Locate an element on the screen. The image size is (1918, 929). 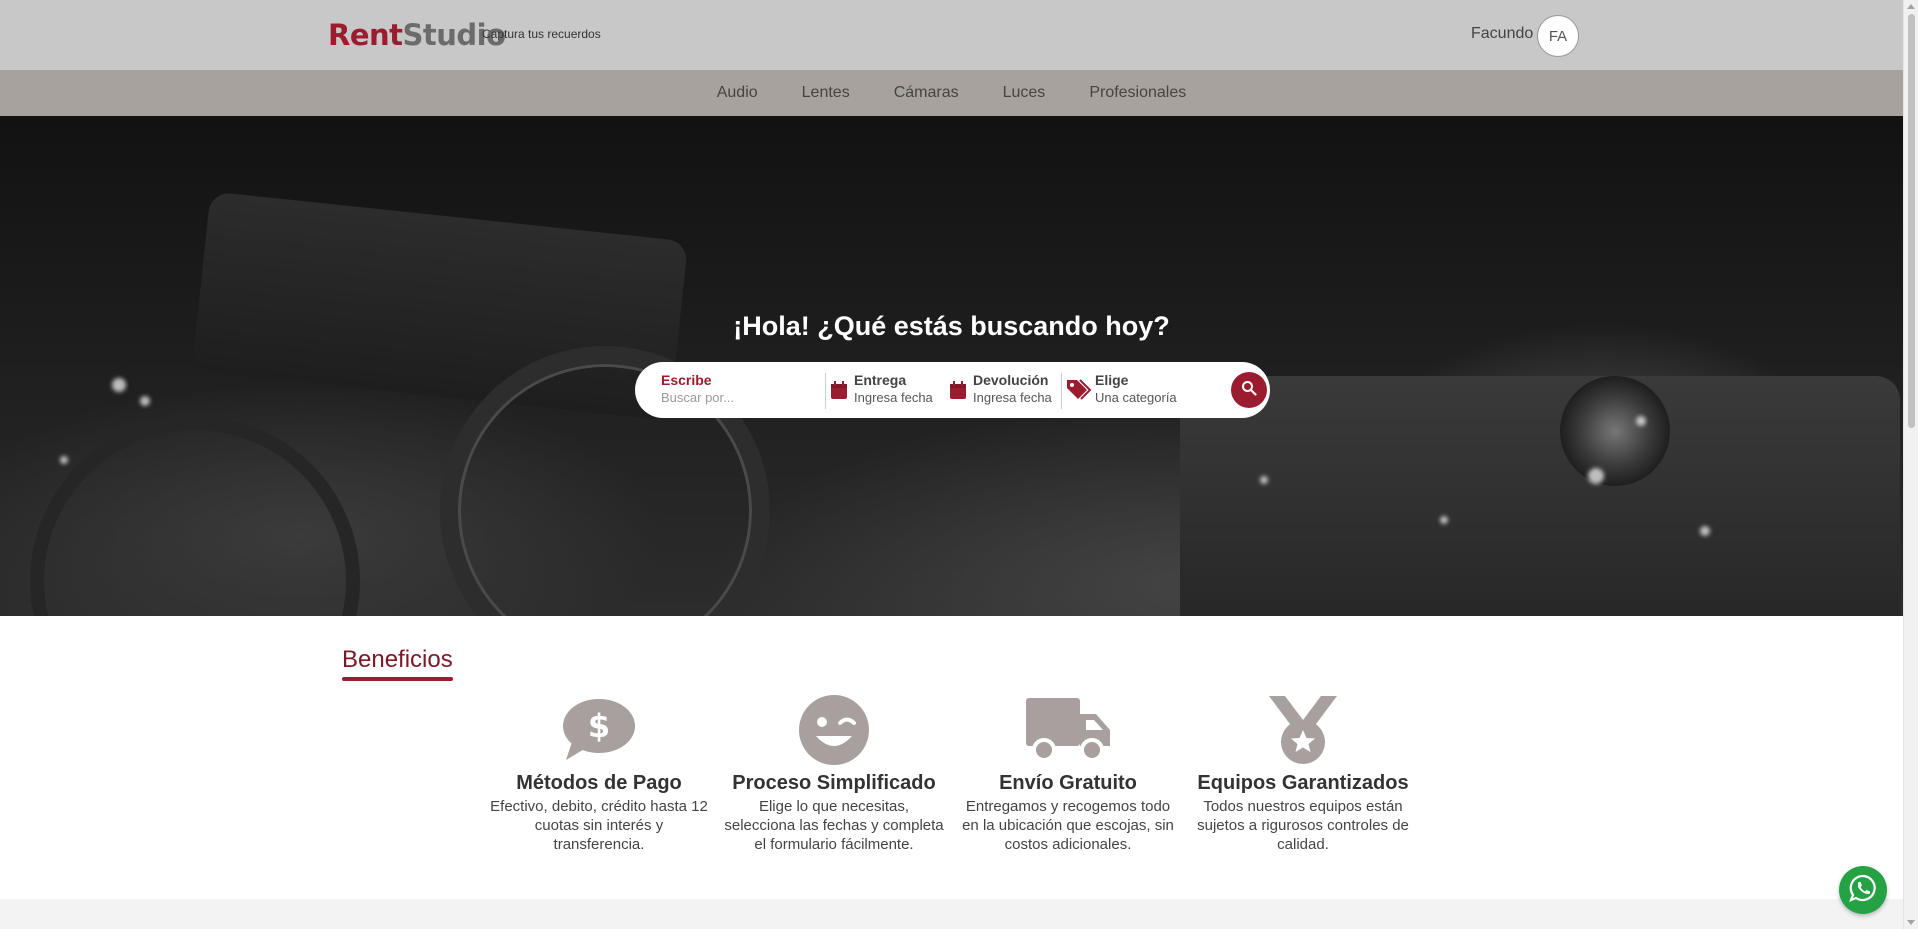
category-value: Una categoría is located at coordinates (1136, 397).